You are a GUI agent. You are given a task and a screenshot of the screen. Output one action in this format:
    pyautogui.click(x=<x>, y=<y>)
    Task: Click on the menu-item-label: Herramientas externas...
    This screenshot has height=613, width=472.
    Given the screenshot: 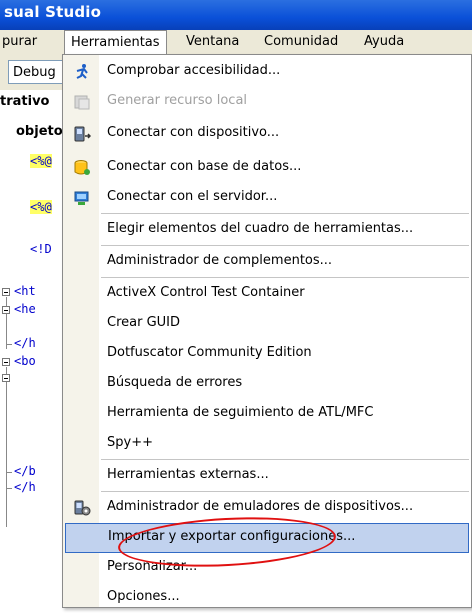 What is the action you would take?
    pyautogui.click(x=188, y=474)
    